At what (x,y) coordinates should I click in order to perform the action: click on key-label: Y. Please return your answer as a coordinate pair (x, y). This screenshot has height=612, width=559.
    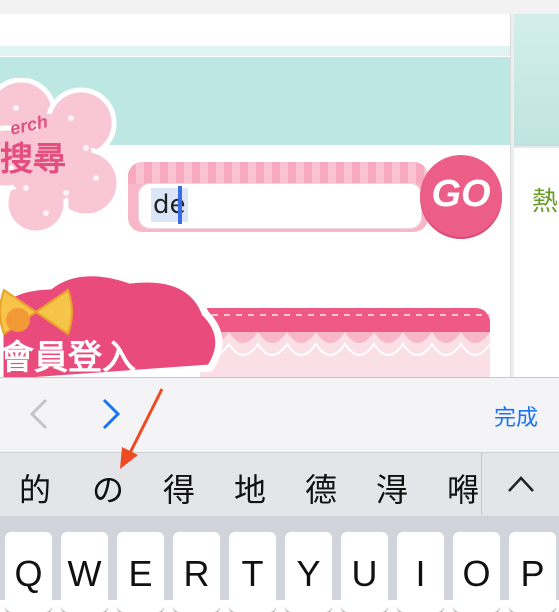
    Looking at the image, I should click on (308, 573).